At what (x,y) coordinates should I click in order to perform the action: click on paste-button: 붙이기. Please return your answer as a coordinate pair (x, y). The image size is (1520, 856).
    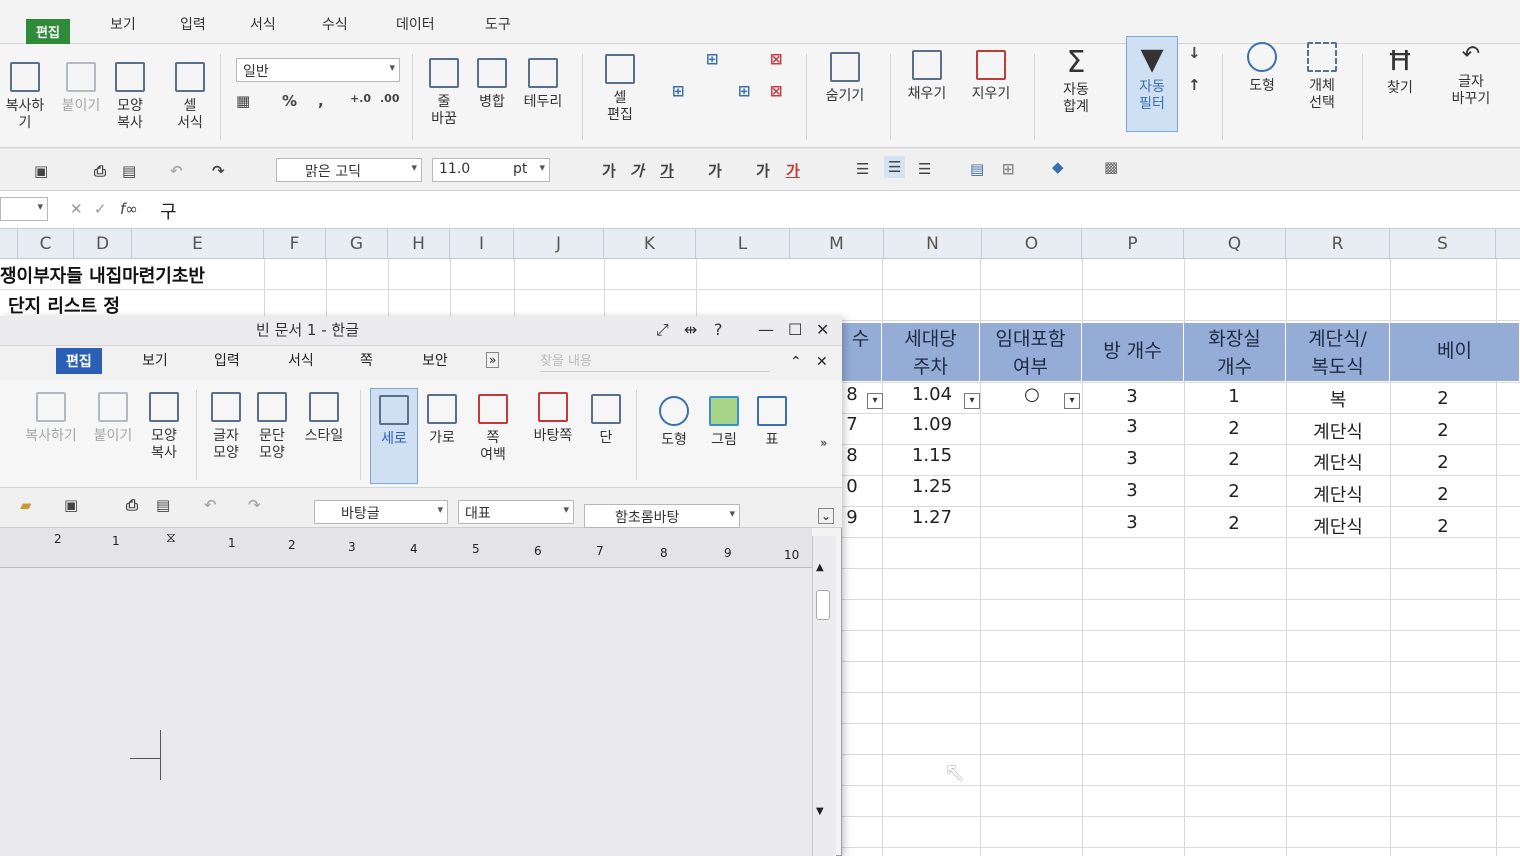
    Looking at the image, I should click on (81, 88).